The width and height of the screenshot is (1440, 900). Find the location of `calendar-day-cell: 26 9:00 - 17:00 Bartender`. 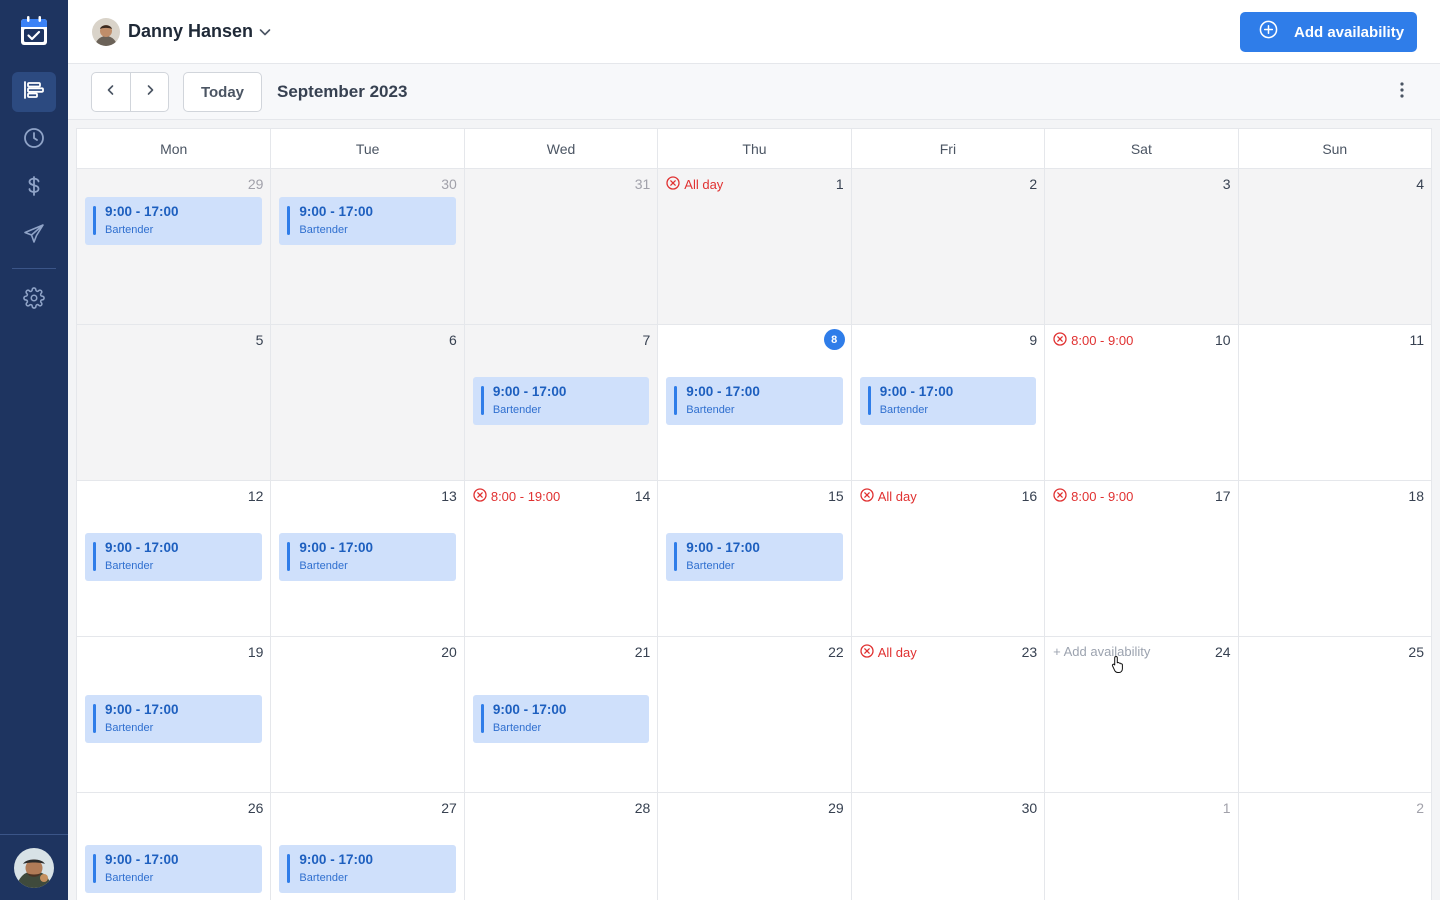

calendar-day-cell: 26 9:00 - 17:00 Bartender is located at coordinates (173, 846).